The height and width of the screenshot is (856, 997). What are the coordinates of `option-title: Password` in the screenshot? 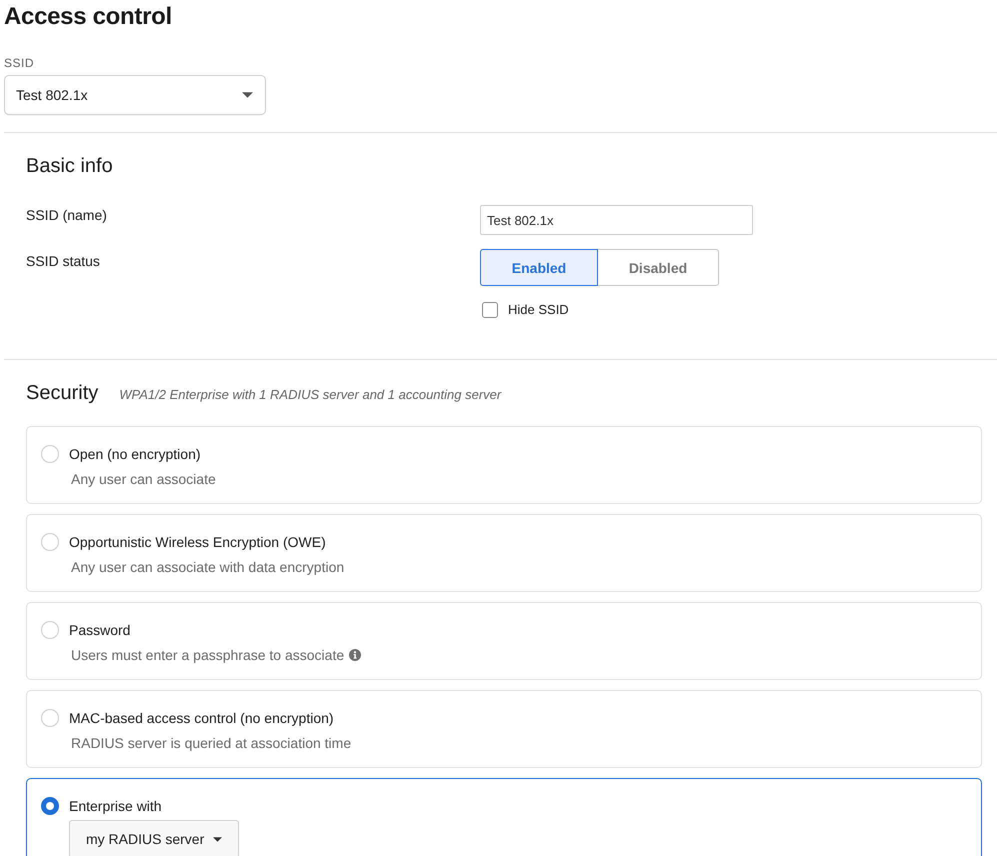 It's located at (99, 630).